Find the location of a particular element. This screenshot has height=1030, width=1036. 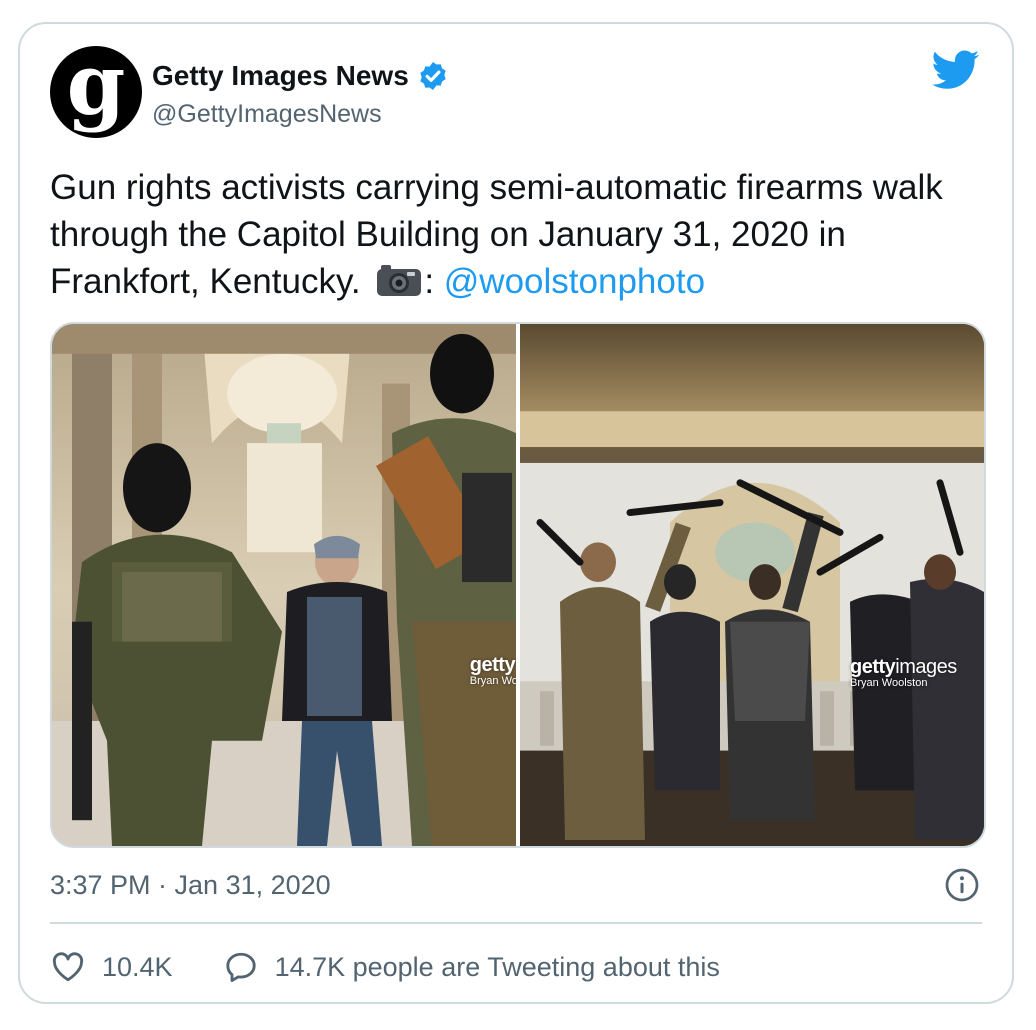

watermark-brand: gettyimages is located at coordinates (903, 667).